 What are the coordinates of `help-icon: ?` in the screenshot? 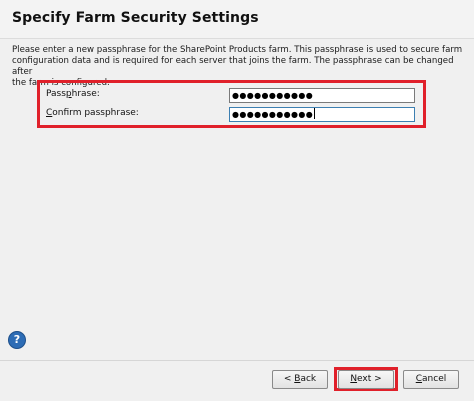 It's located at (17, 340).